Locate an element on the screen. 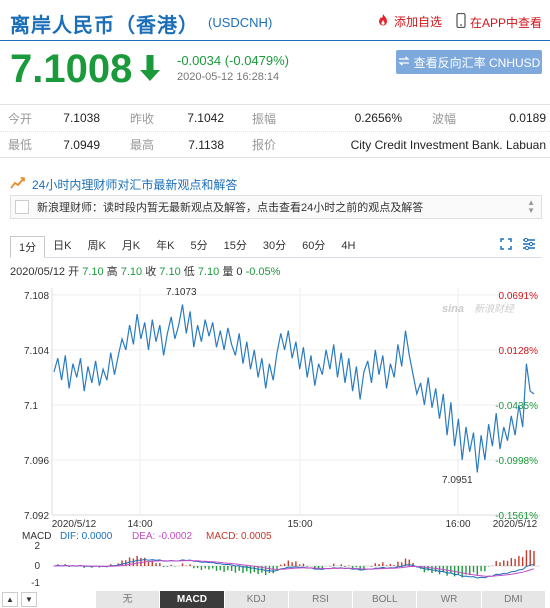  quote-row: 今开 7.1038 昨收 7.1042 振幅 0.2656% 波幅 0.0189 is located at coordinates (275, 118).